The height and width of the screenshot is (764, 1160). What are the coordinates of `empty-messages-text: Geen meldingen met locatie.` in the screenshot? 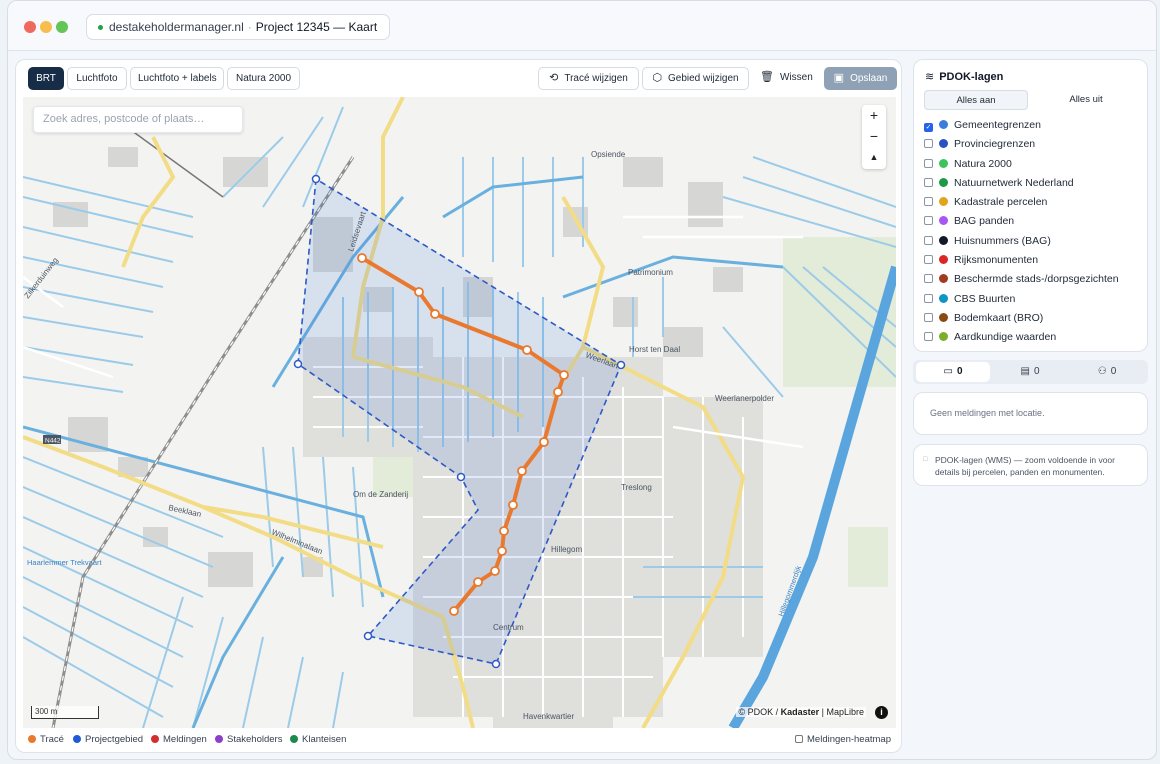 It's located at (987, 413).